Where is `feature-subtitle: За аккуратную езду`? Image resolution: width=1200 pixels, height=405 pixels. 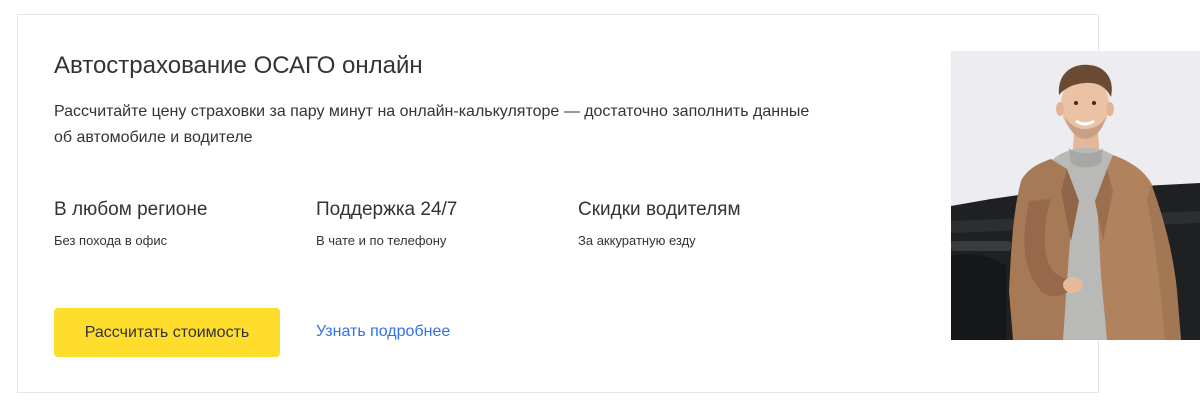 feature-subtitle: За аккуратную езду is located at coordinates (637, 240).